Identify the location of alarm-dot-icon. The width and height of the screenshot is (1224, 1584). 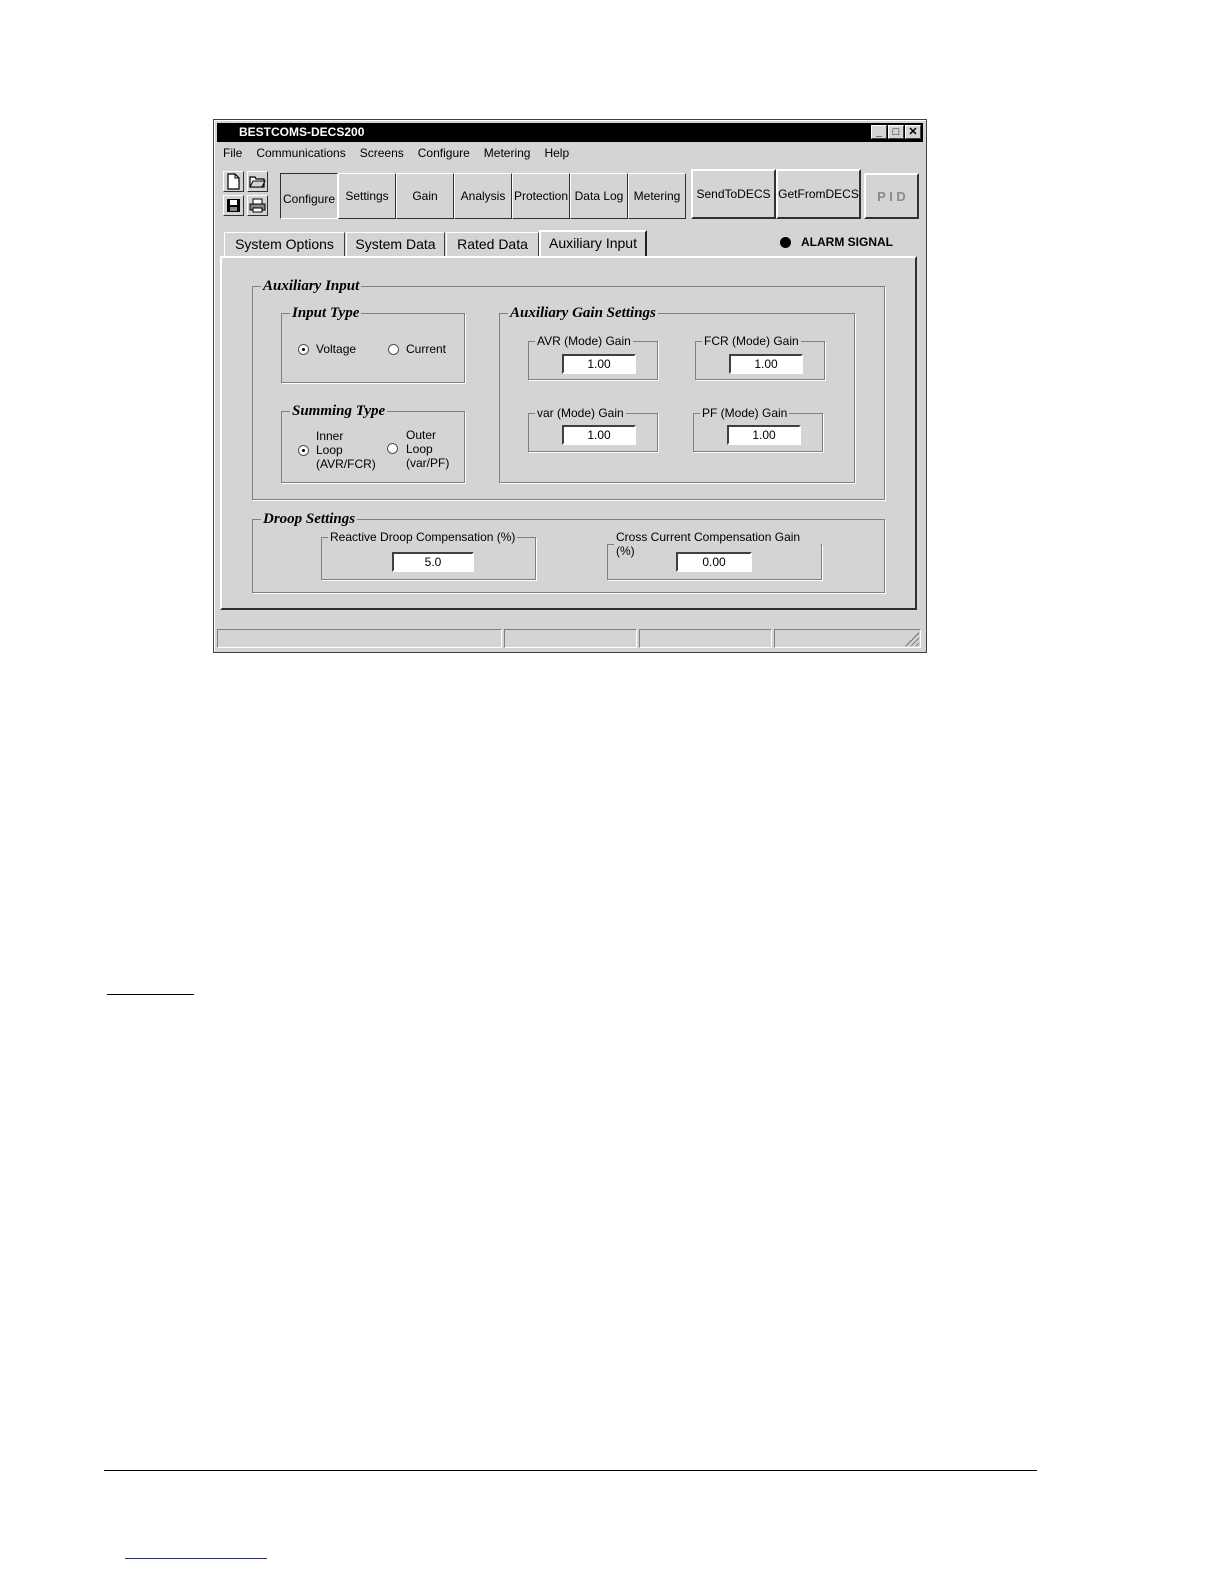
(785, 242).